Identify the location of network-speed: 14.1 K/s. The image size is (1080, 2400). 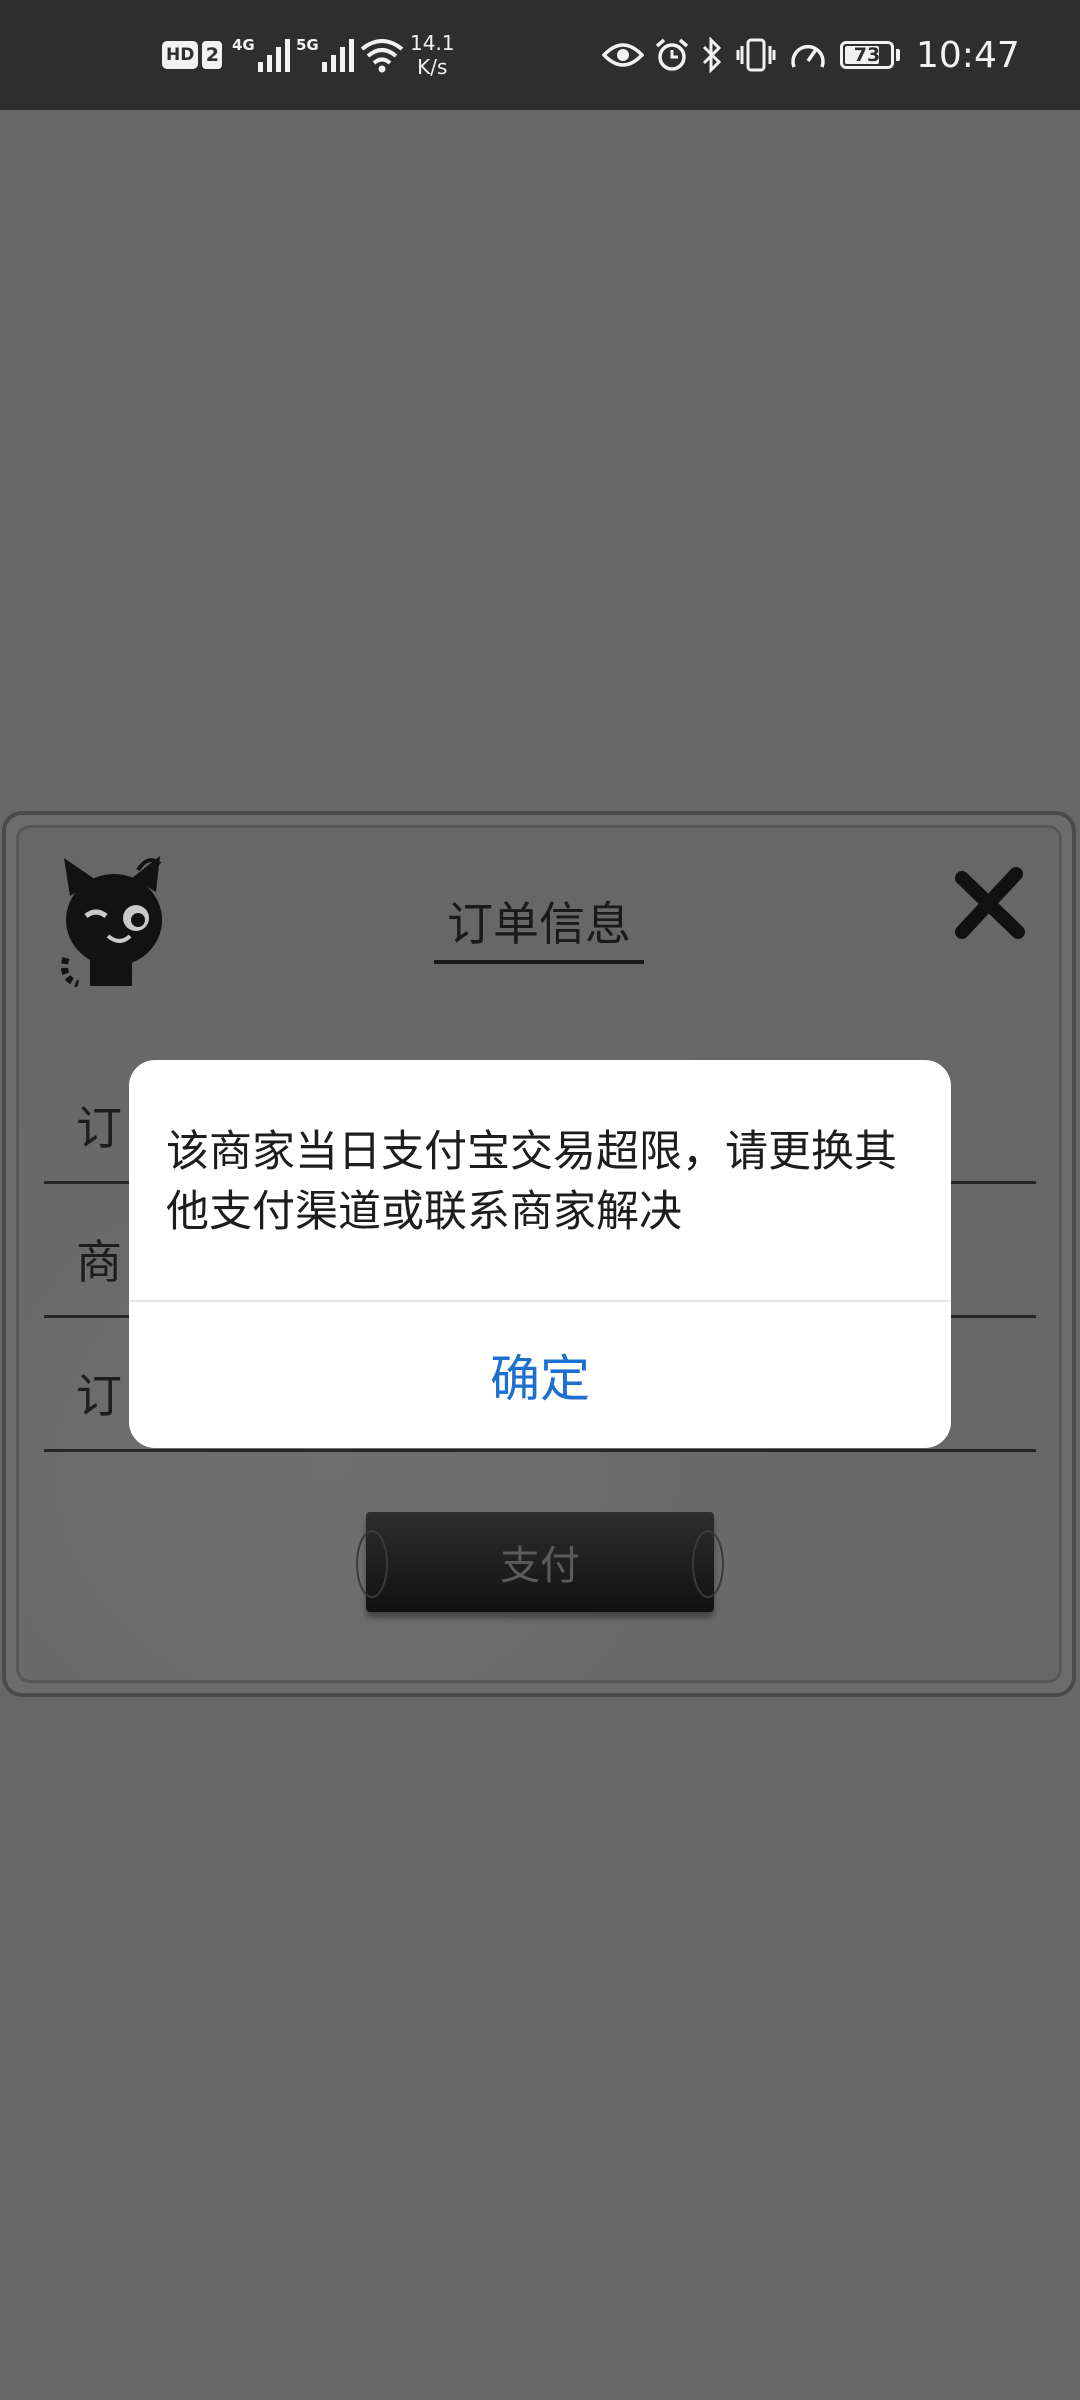
(432, 55).